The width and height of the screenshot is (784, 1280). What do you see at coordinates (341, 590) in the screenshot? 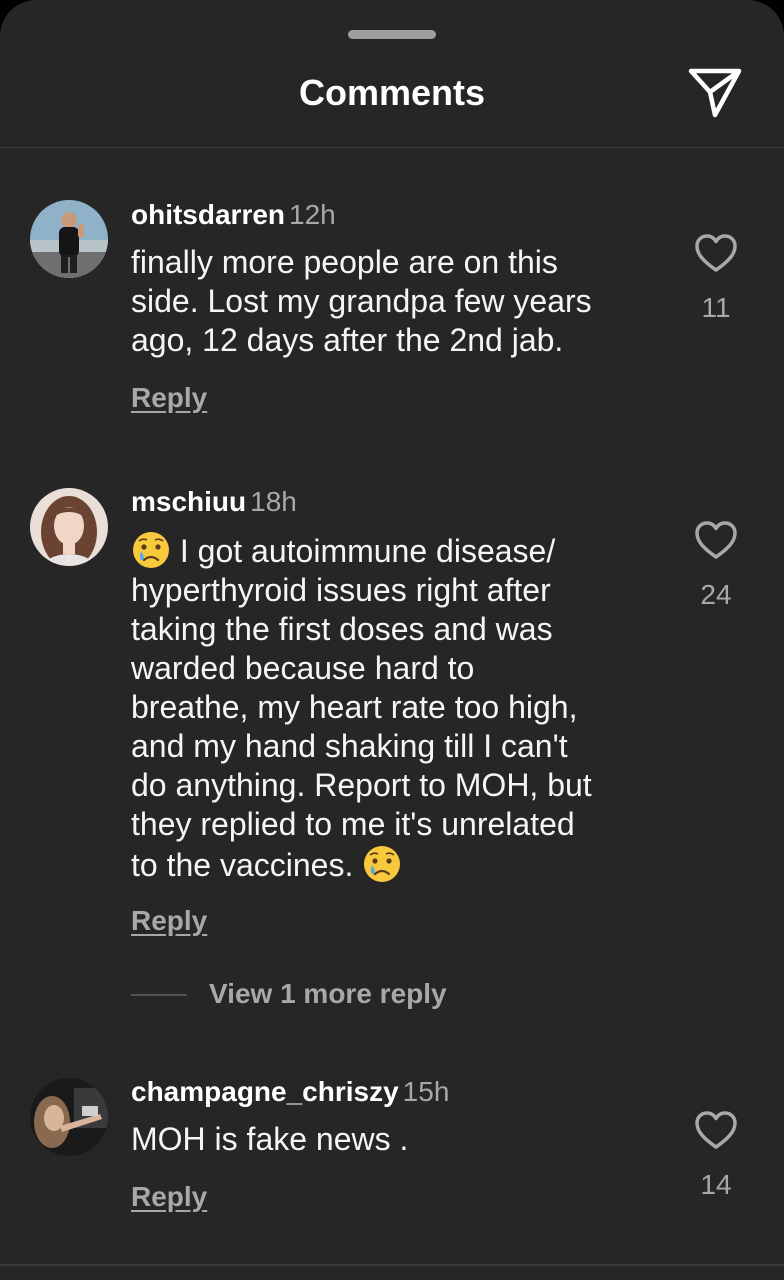
I see `comment-line: hyperthyroid issues right after` at bounding box center [341, 590].